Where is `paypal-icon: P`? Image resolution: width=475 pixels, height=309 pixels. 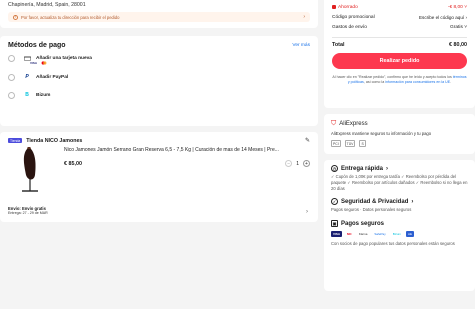
paypal-icon: P is located at coordinates (27, 77).